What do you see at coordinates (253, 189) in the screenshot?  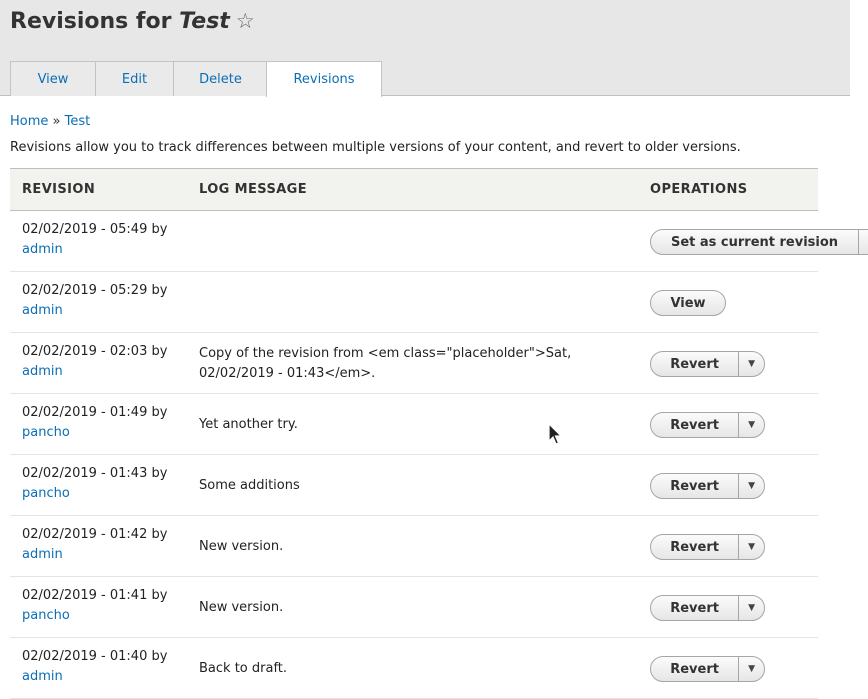 I see `column-header-log-message: LOG MESSAGE` at bounding box center [253, 189].